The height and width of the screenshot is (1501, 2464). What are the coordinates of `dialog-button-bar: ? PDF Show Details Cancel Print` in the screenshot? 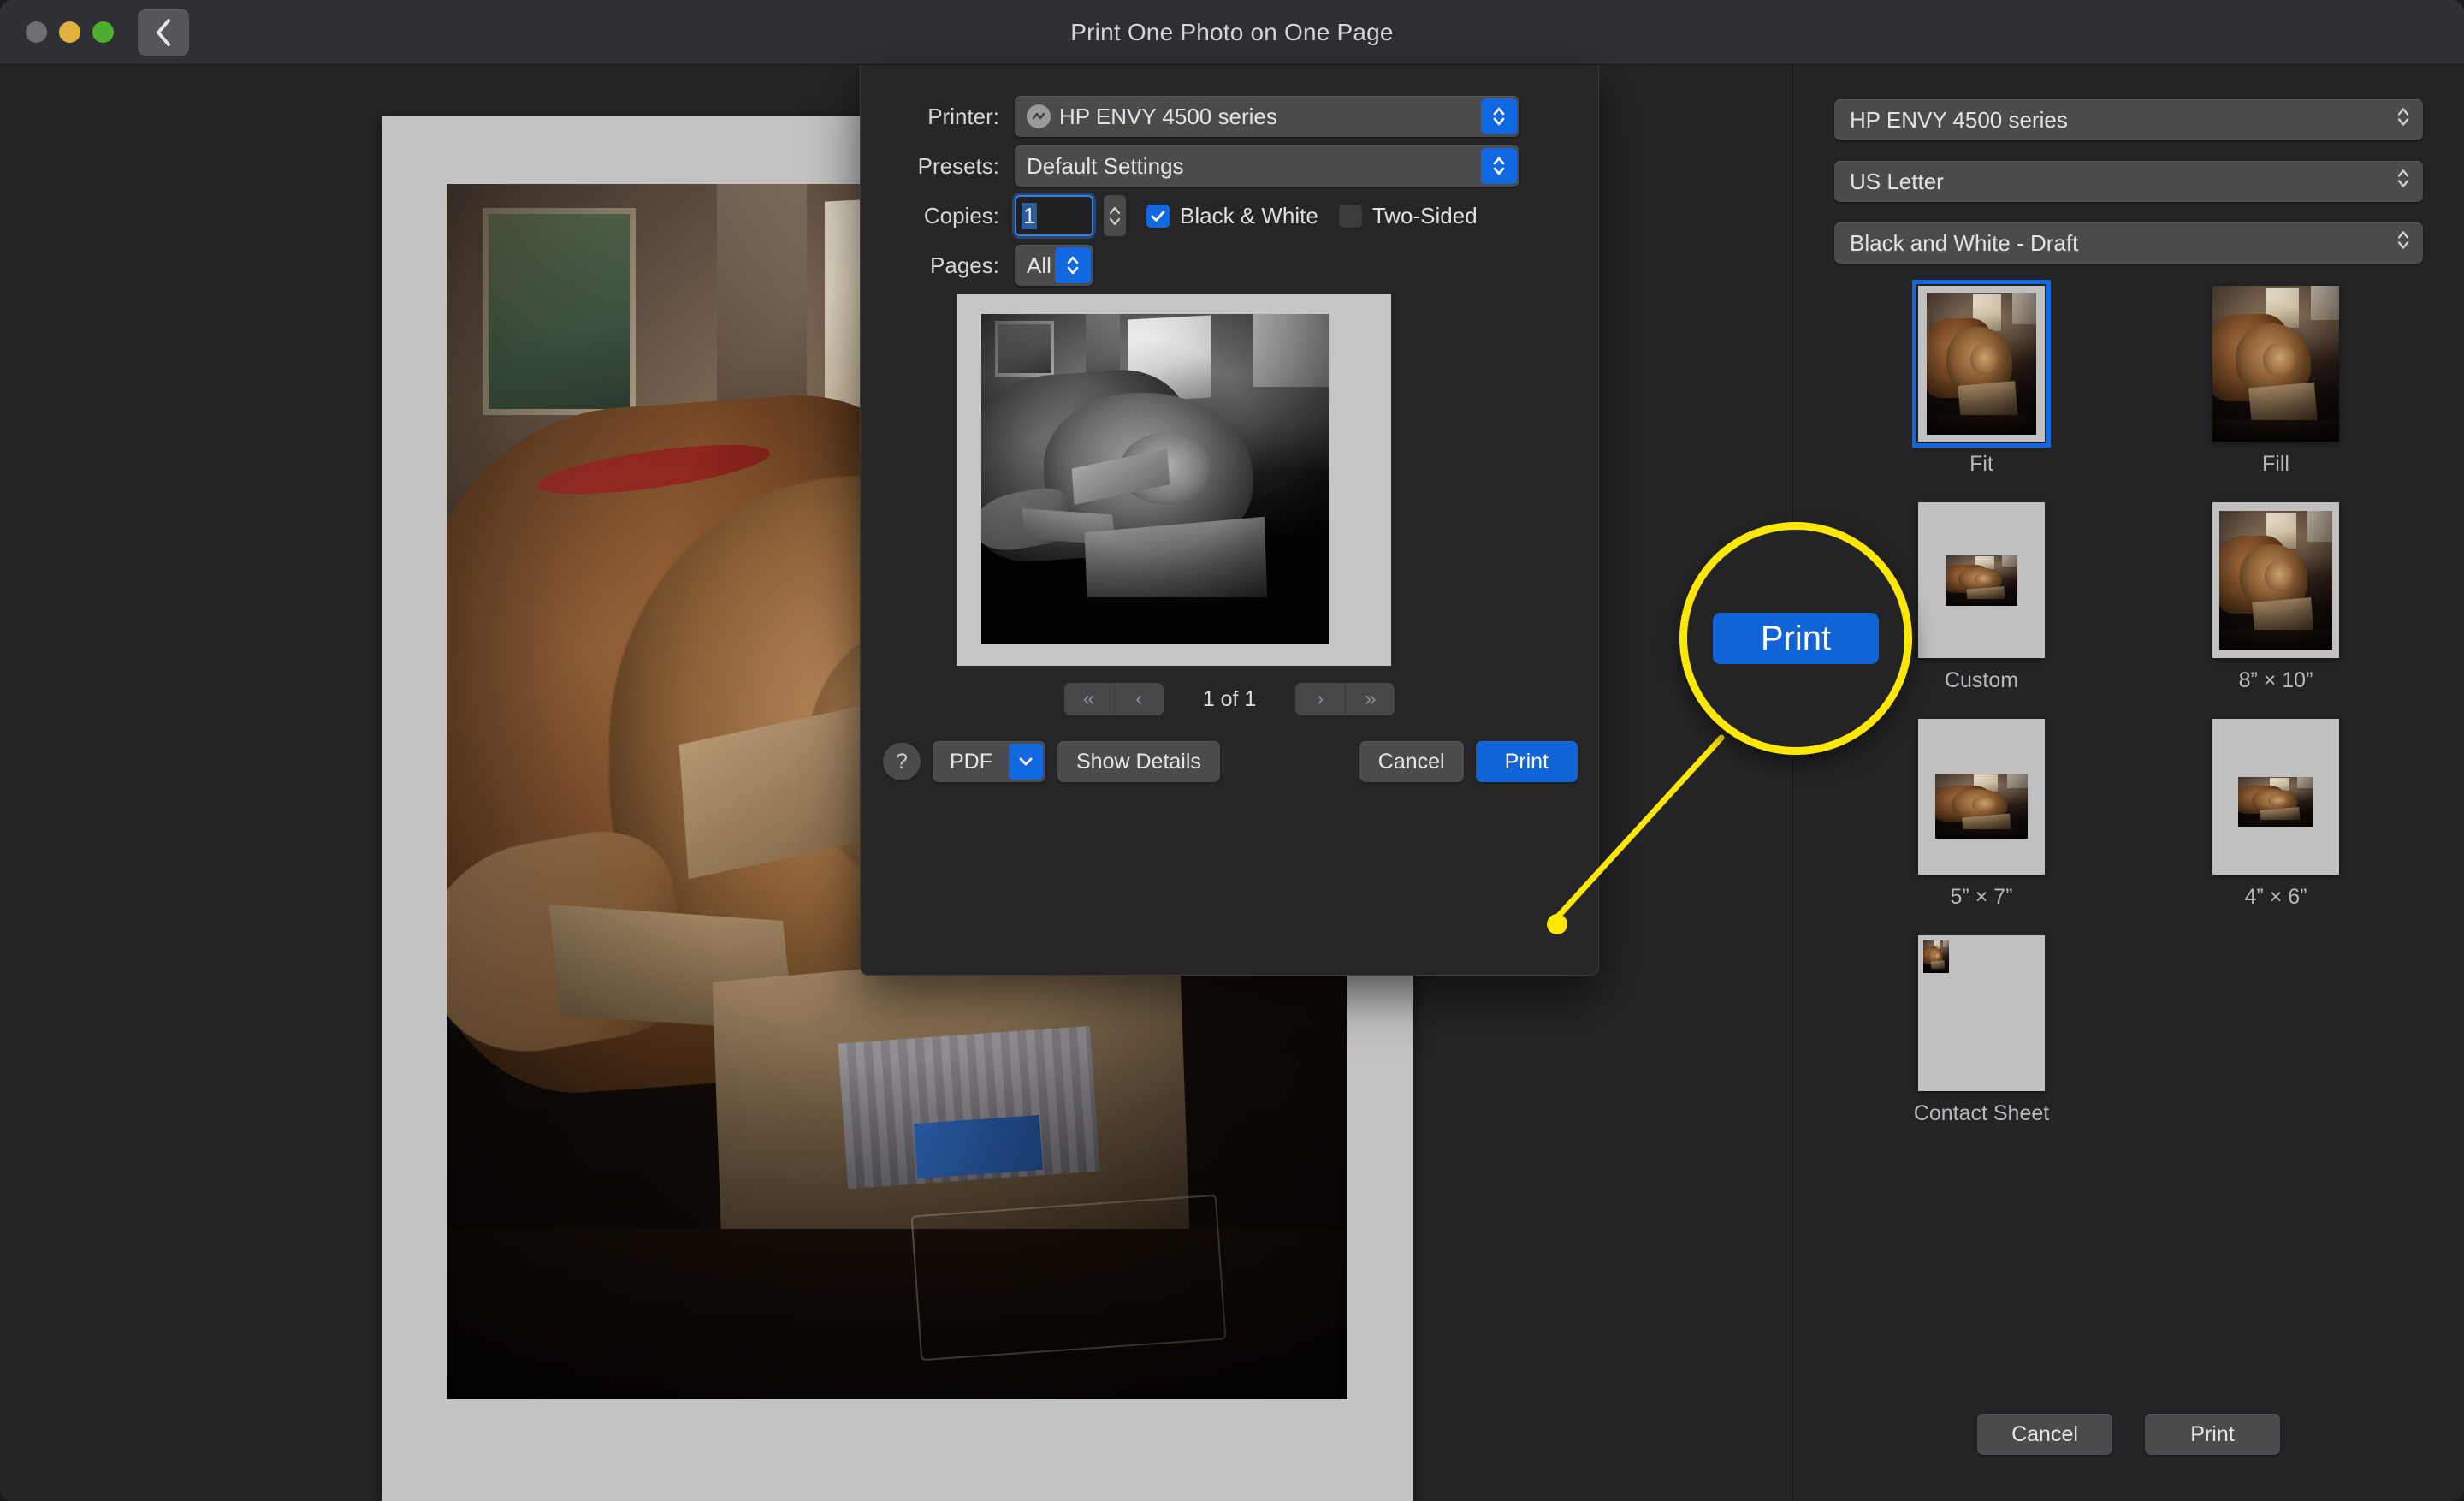 It's located at (1230, 761).